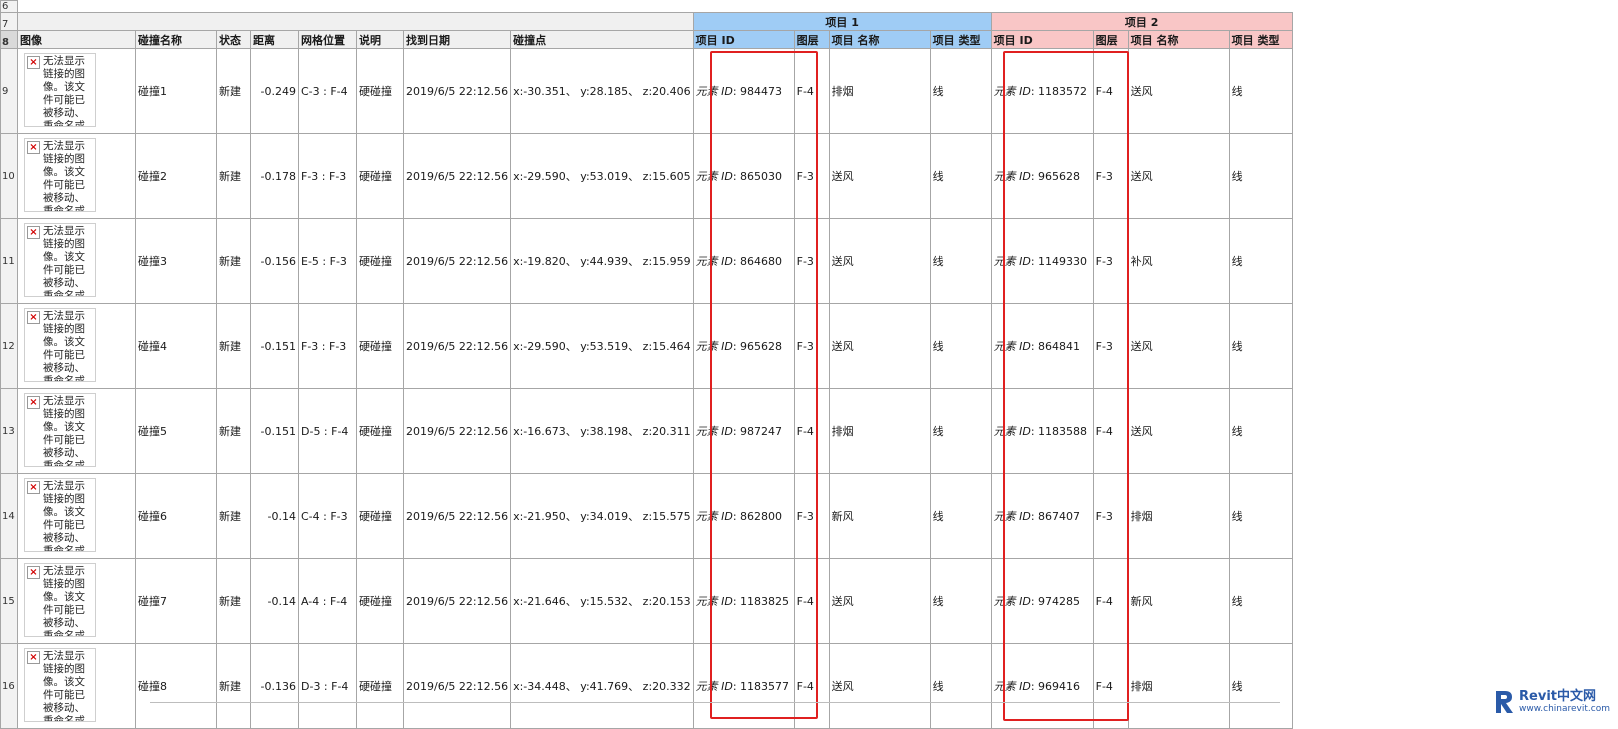  What do you see at coordinates (602, 686) in the screenshot?
I see `clash-point-cell: x:-34.448、 y:41.769、 z:20.332` at bounding box center [602, 686].